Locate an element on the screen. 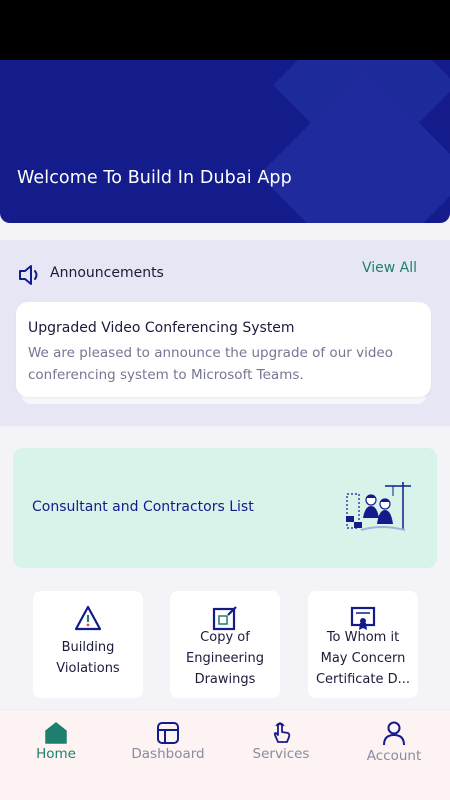 This screenshot has height=800, width=450. welcome-title: Welcome To Build In Dubai App is located at coordinates (154, 178).